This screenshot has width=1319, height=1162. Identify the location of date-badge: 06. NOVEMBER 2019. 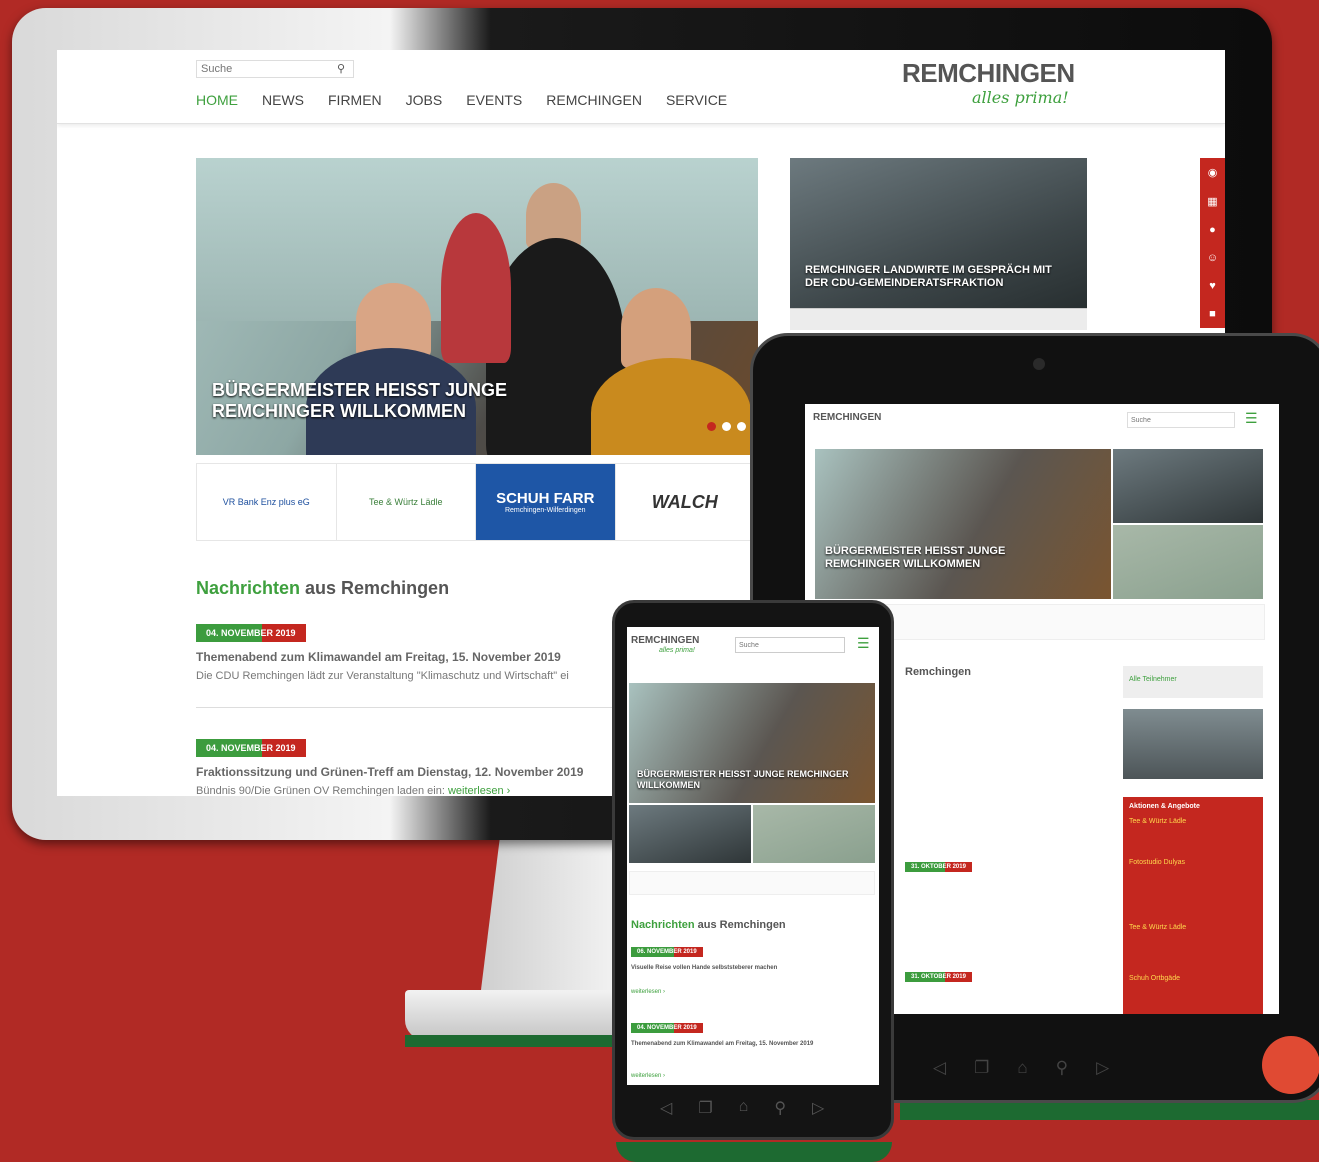
(667, 952).